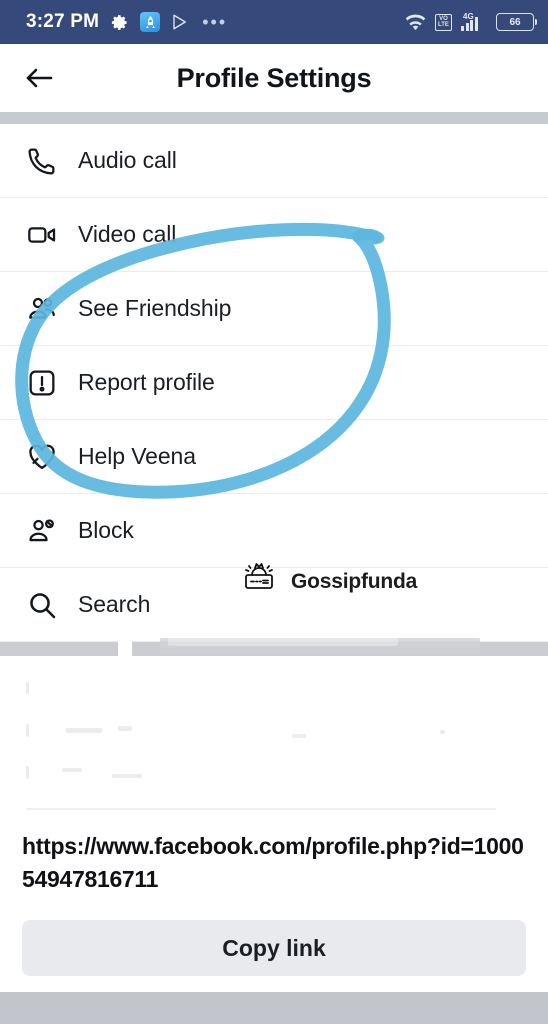  What do you see at coordinates (42, 161) in the screenshot?
I see `phone-icon` at bounding box center [42, 161].